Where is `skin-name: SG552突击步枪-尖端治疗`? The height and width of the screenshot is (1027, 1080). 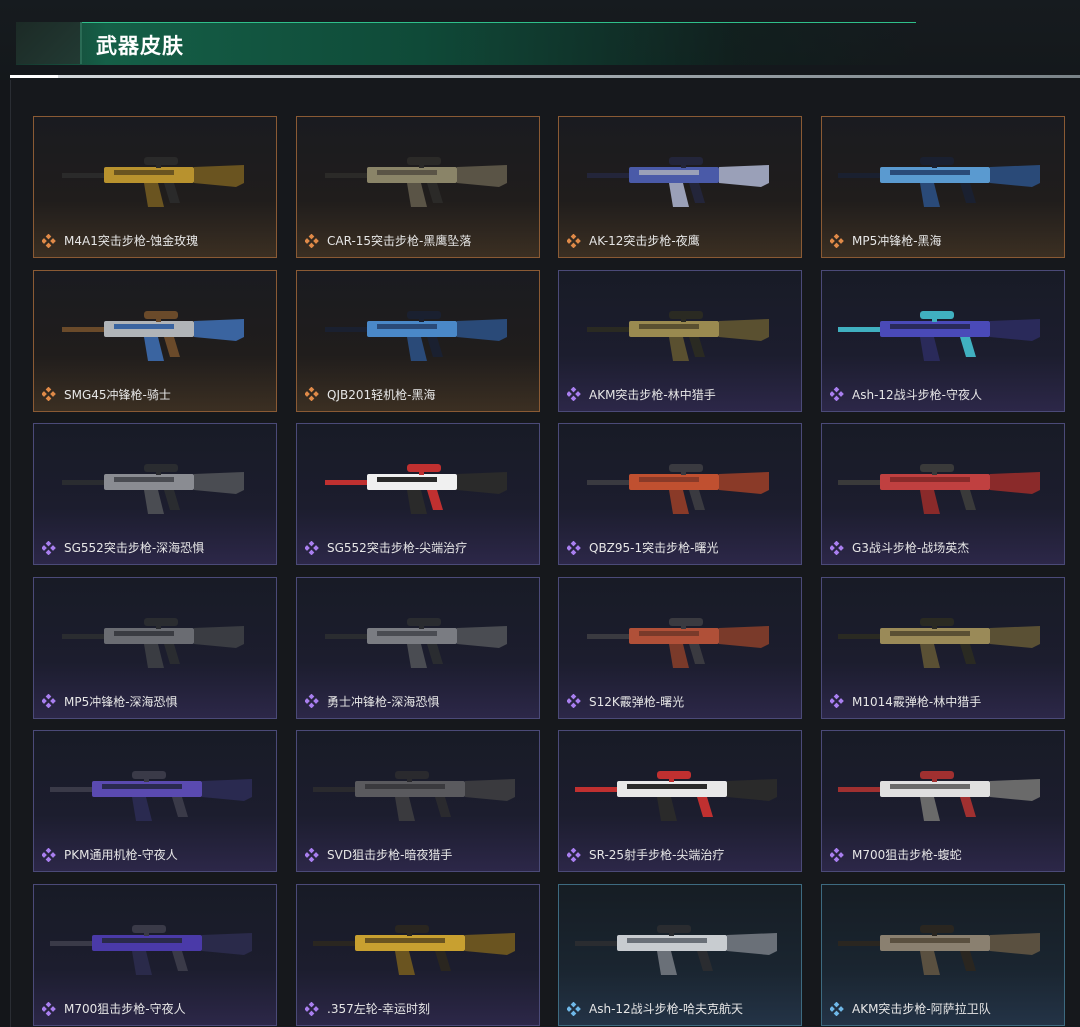 skin-name: SG552突击步枪-尖端治疗 is located at coordinates (397, 548).